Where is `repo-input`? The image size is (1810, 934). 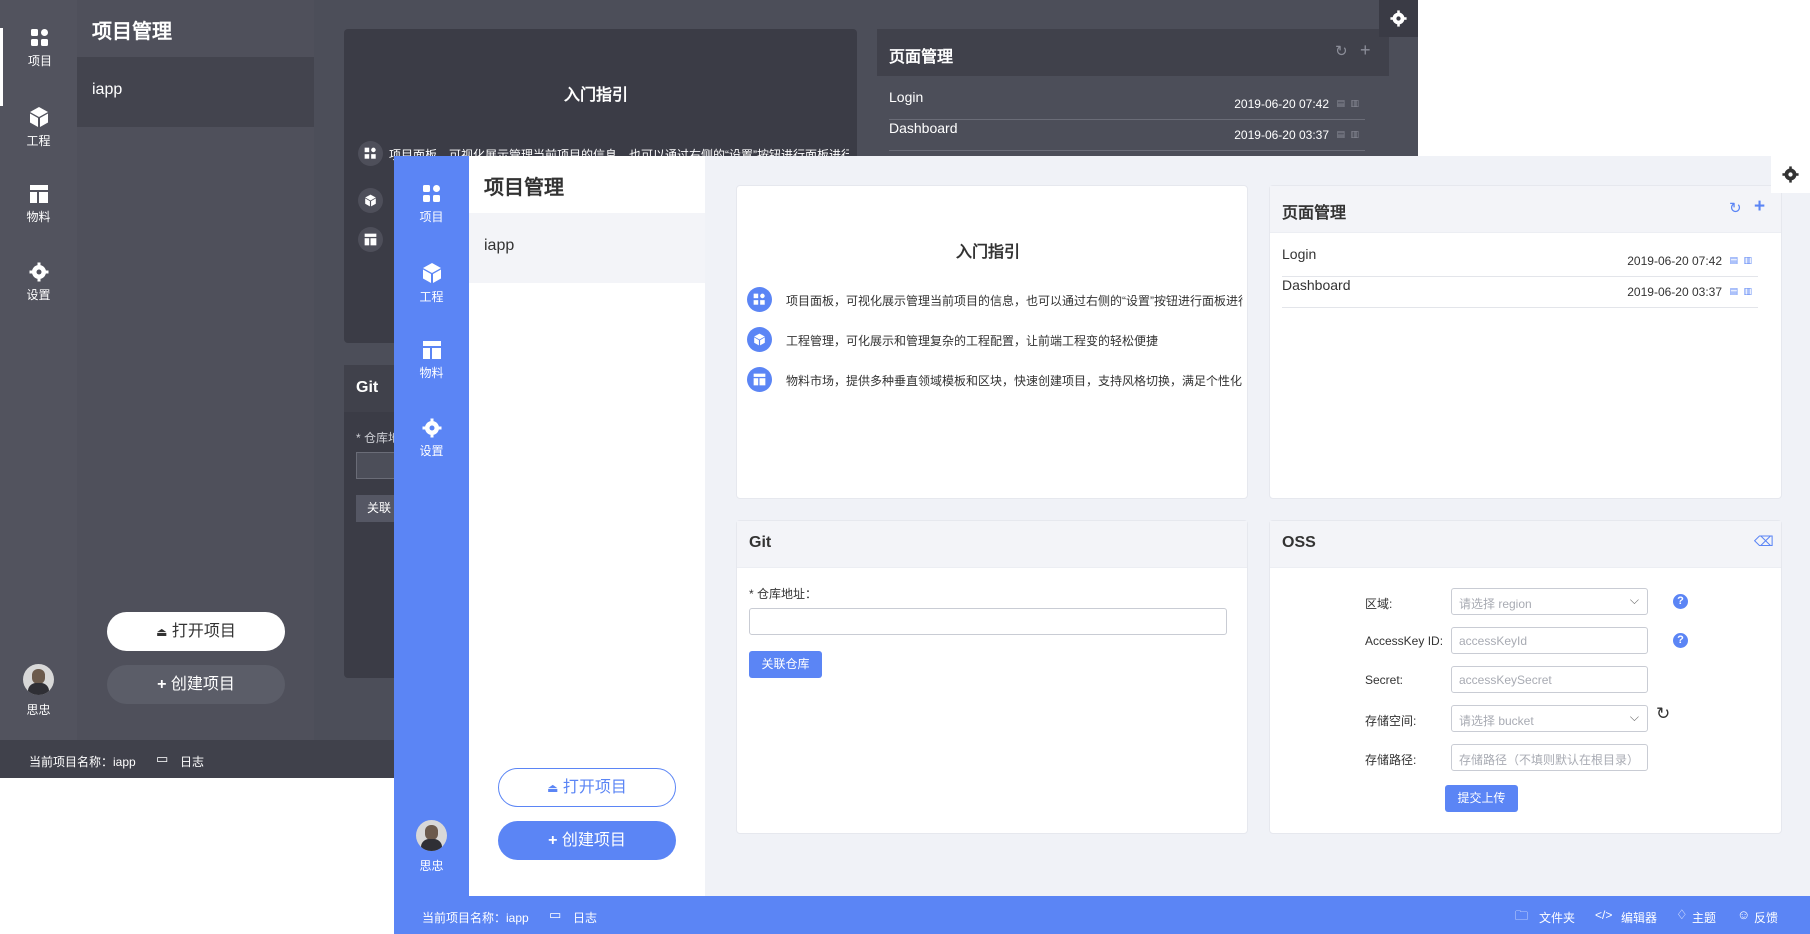
repo-input is located at coordinates (988, 621).